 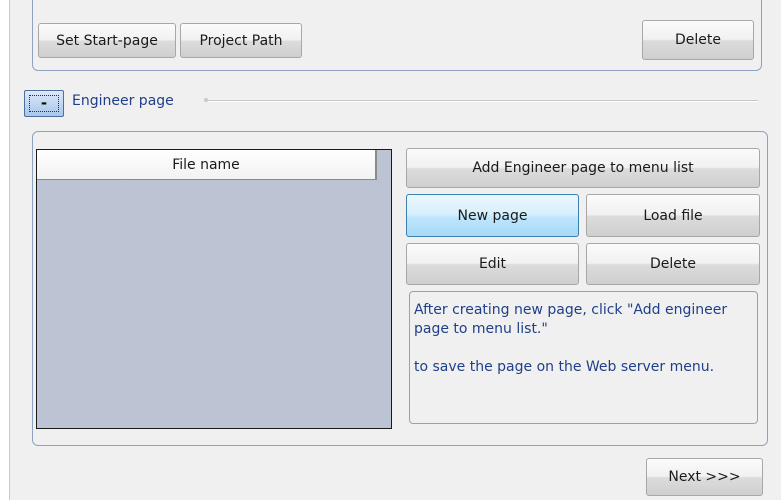 I want to click on project-path-button: Project Path, so click(x=241, y=40).